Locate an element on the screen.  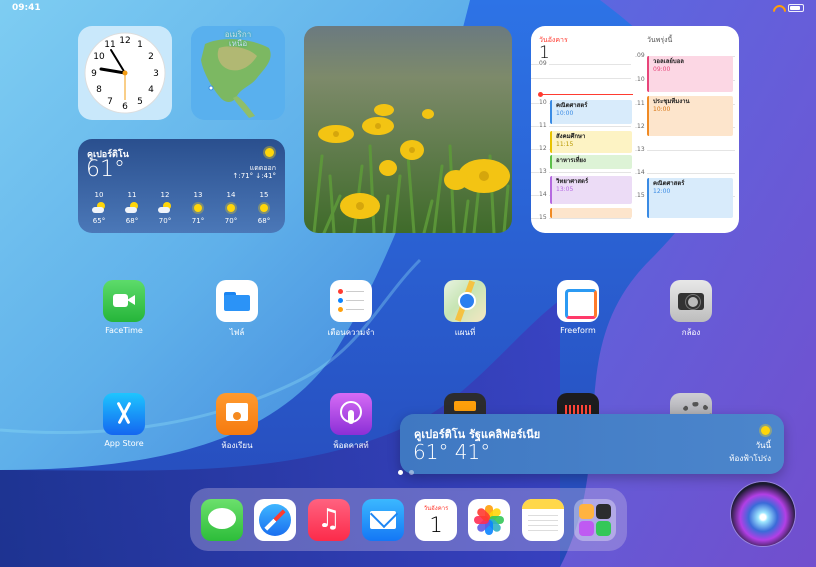
wifi-icon is located at coordinates (777, 8).